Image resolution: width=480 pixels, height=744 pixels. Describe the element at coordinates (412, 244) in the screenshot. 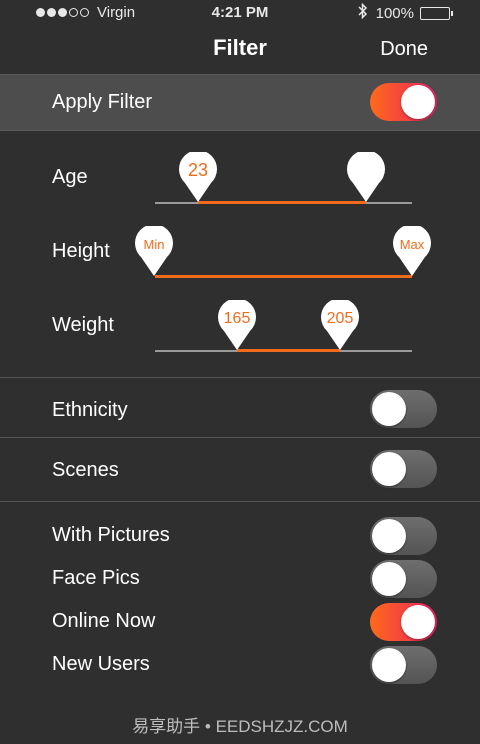

I see `height-max-value: Max` at that location.